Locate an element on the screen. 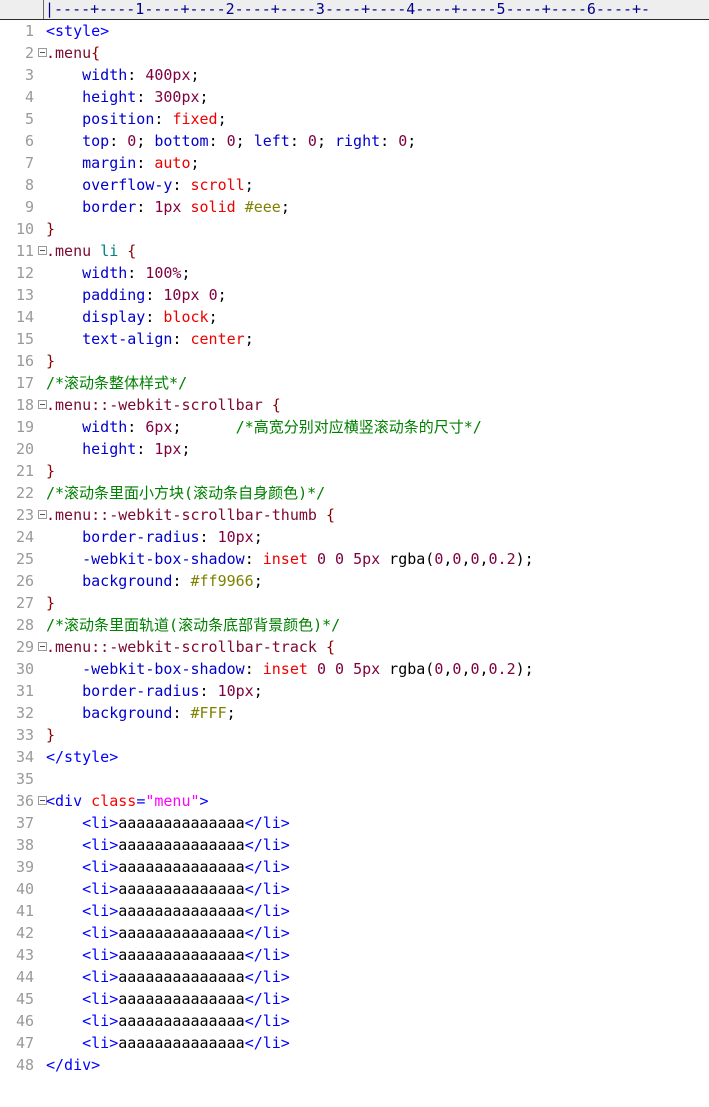 Image resolution: width=709 pixels, height=1107 pixels. line-number: 46 is located at coordinates (24, 1021).